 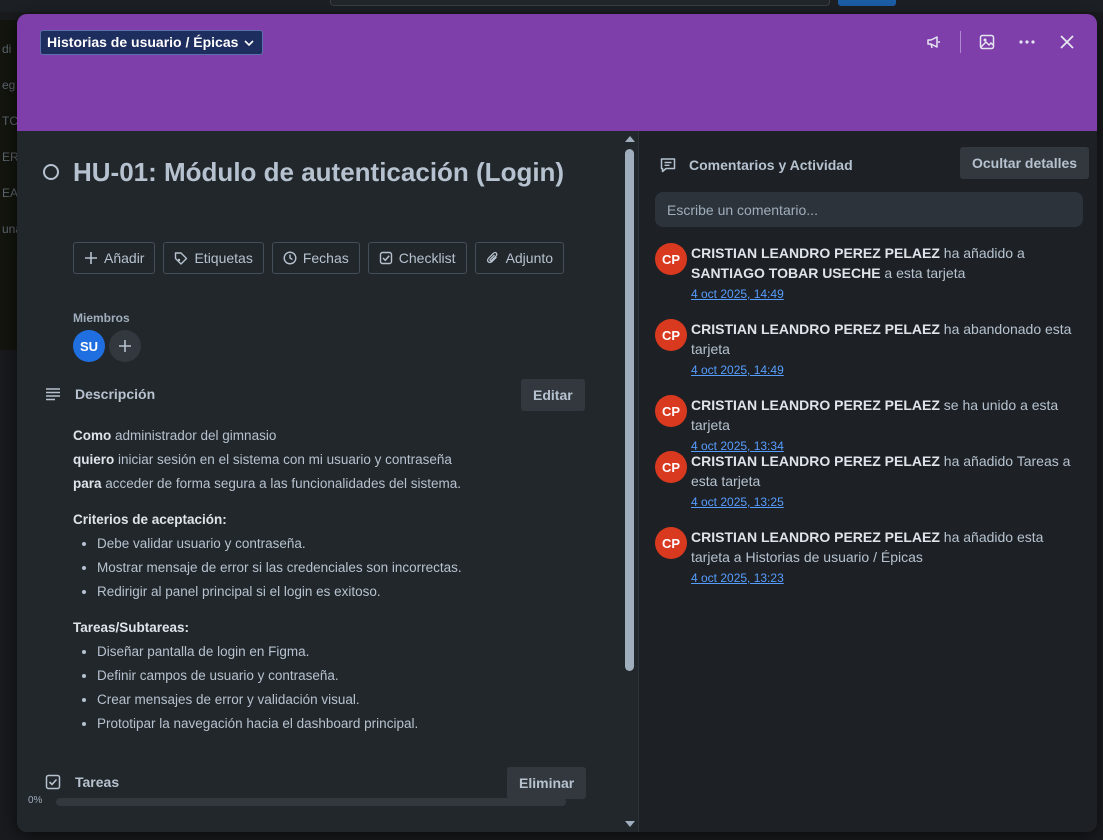 I want to click on chevron-down-icon, so click(x=249, y=42).